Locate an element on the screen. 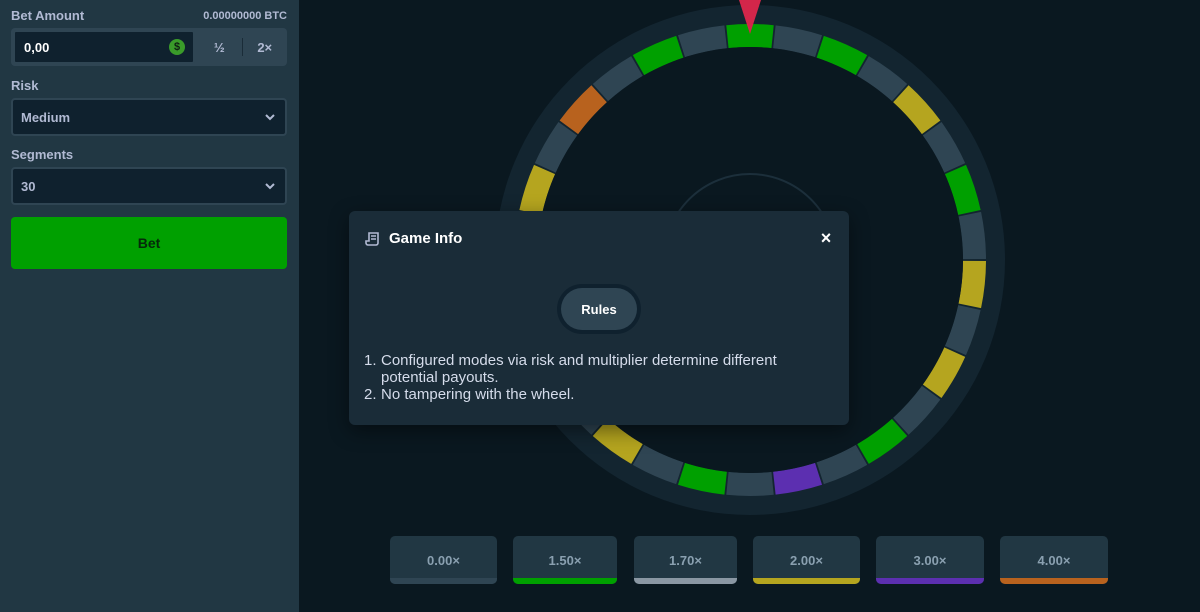 This screenshot has height=612, width=1200. modal-title: Game Info is located at coordinates (426, 238).